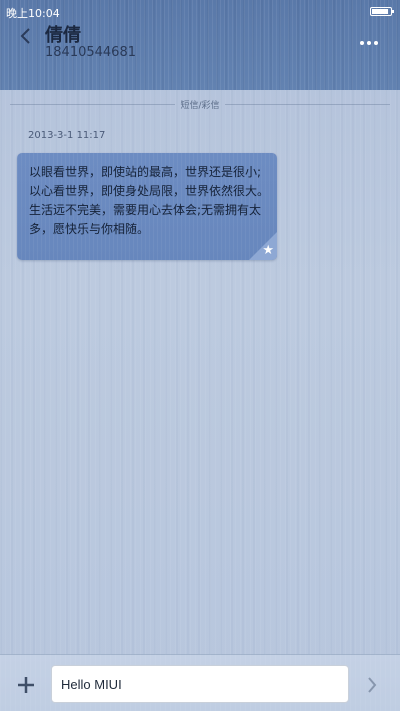  I want to click on contact-name: 倩倩, so click(63, 35).